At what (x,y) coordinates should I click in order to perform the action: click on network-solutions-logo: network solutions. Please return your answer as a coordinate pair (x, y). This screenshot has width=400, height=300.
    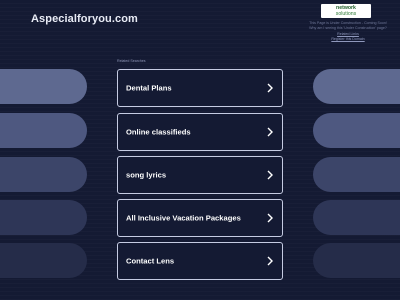
    Looking at the image, I should click on (346, 11).